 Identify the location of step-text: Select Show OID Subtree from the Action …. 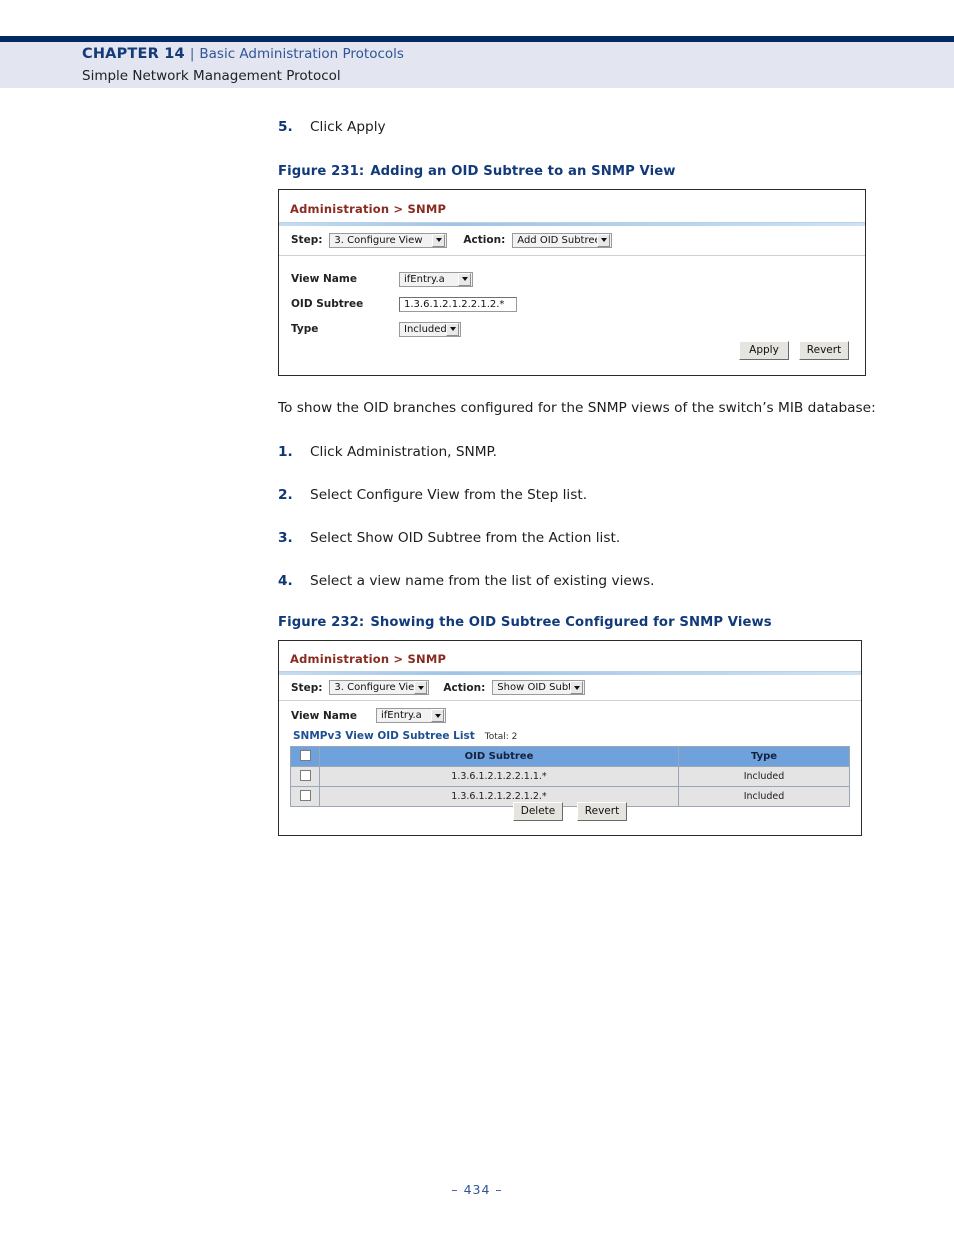
(465, 537).